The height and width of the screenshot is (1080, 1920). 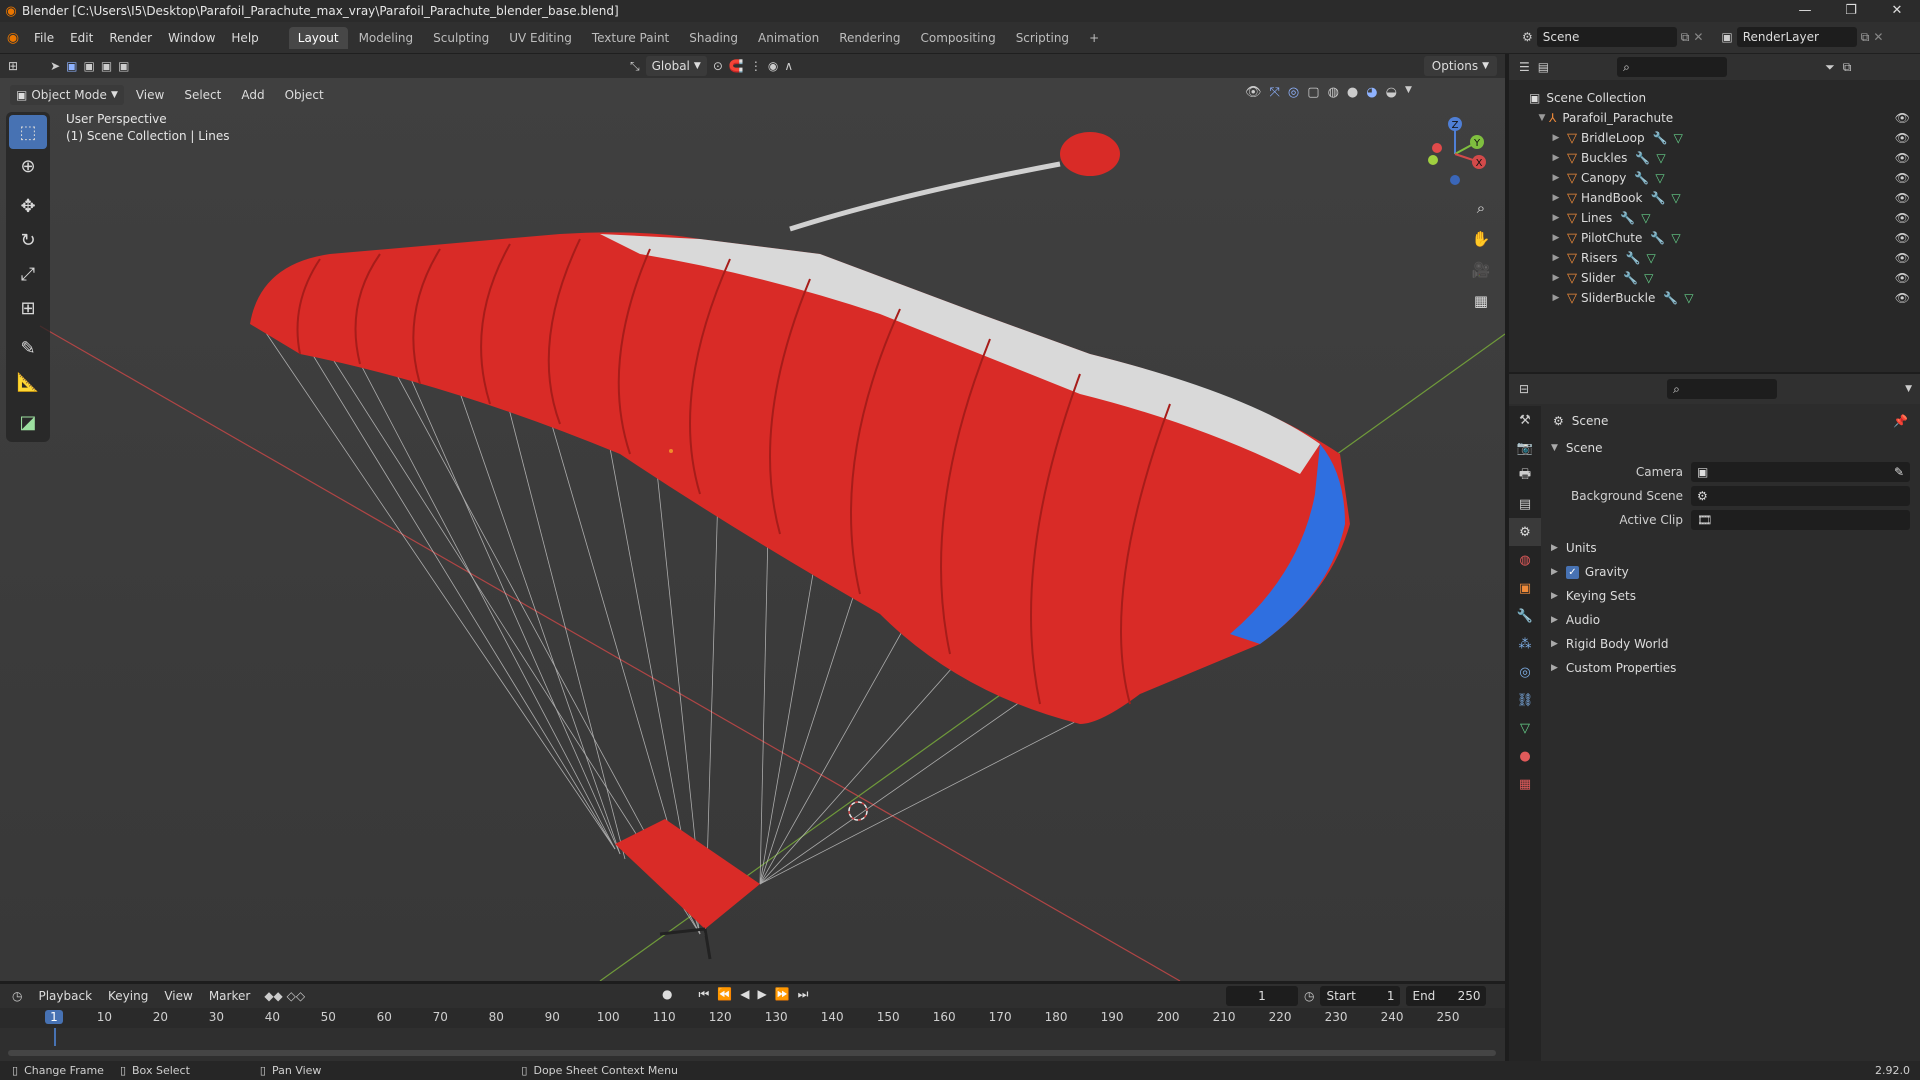 What do you see at coordinates (1714, 98) in the screenshot?
I see `outliner-root: ▣ Scene Collection` at bounding box center [1714, 98].